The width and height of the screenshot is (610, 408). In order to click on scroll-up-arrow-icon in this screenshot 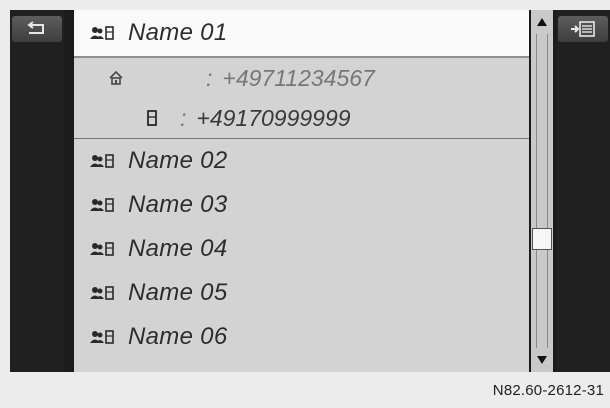, I will do `click(542, 22)`.